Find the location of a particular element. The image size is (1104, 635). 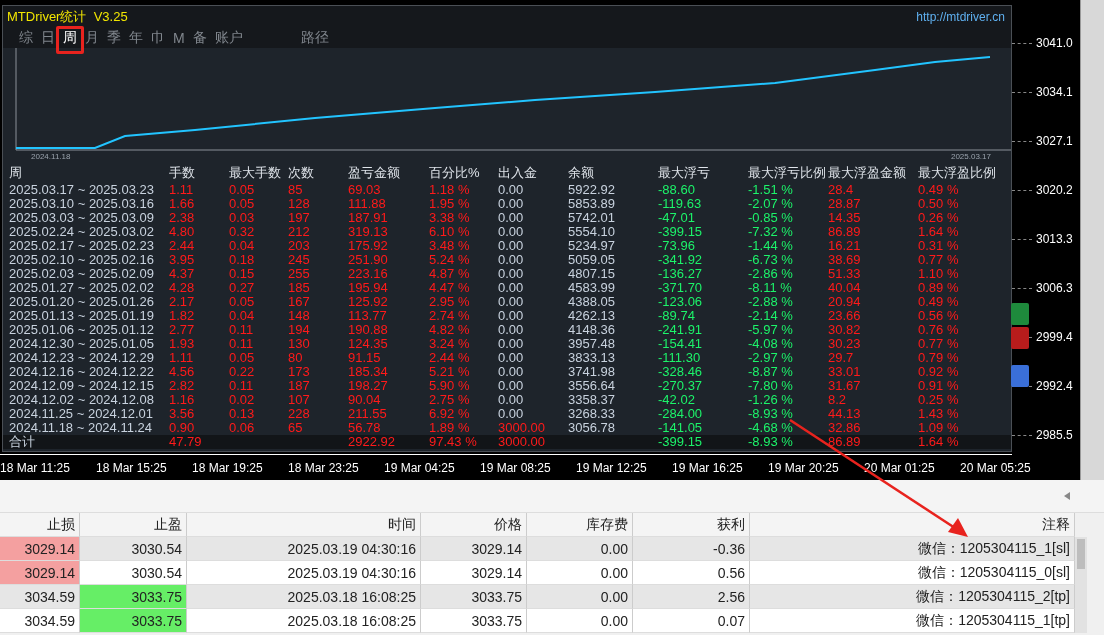

table-cell-text: 3957.48 is located at coordinates (592, 344).